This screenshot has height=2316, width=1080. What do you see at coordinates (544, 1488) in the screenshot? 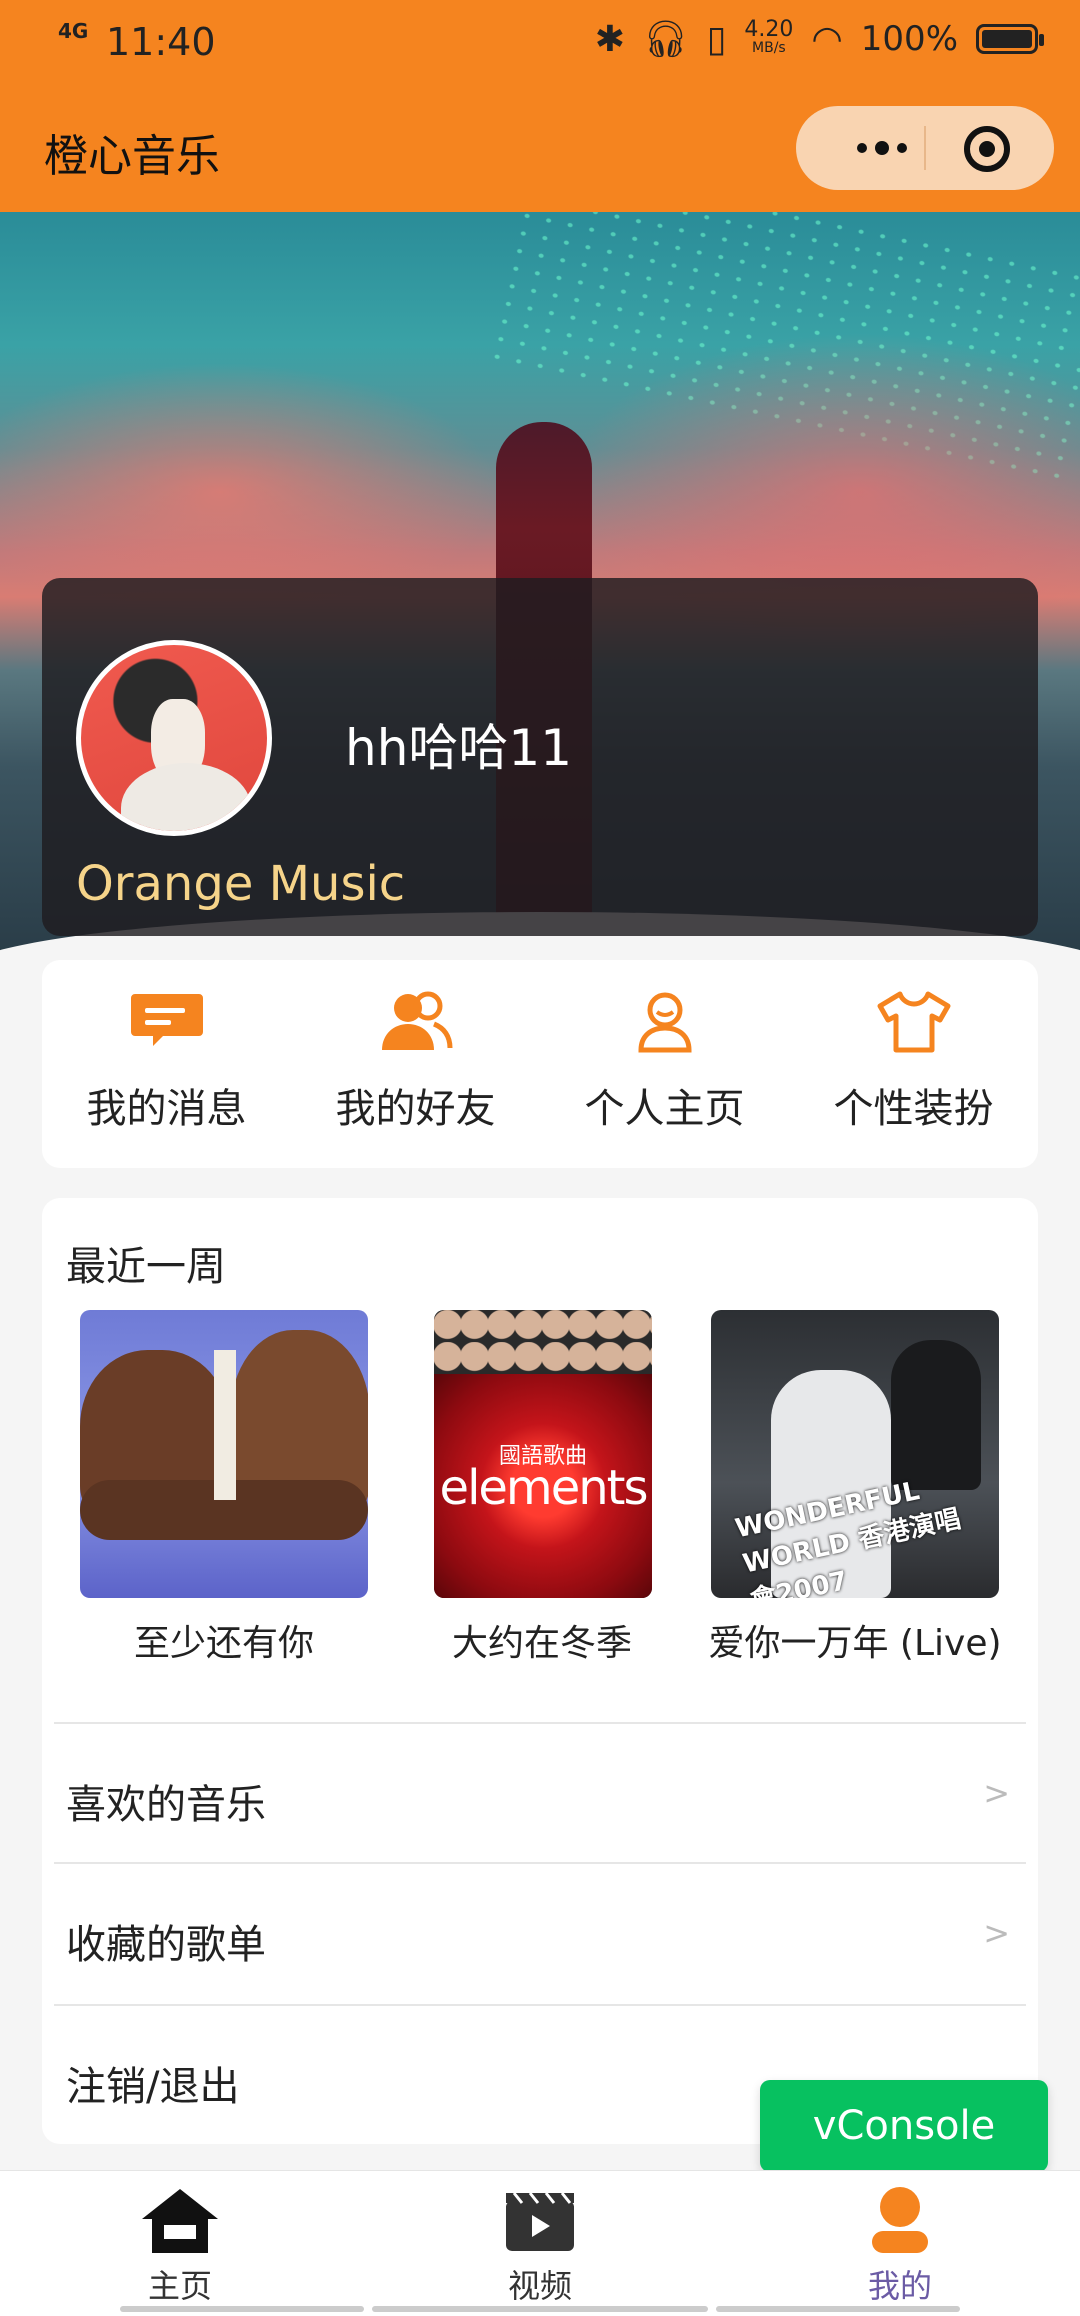
I see `cover-text: elements` at bounding box center [544, 1488].